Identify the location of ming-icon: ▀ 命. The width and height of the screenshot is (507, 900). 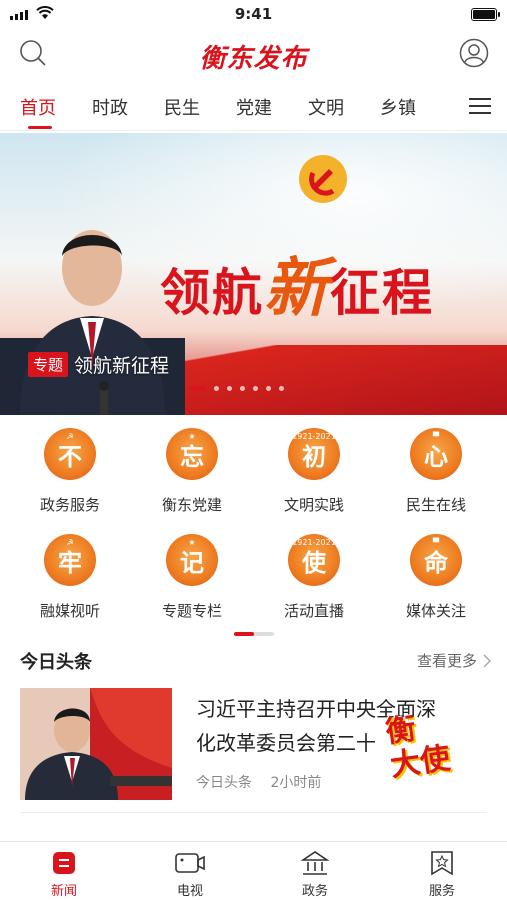
(436, 560).